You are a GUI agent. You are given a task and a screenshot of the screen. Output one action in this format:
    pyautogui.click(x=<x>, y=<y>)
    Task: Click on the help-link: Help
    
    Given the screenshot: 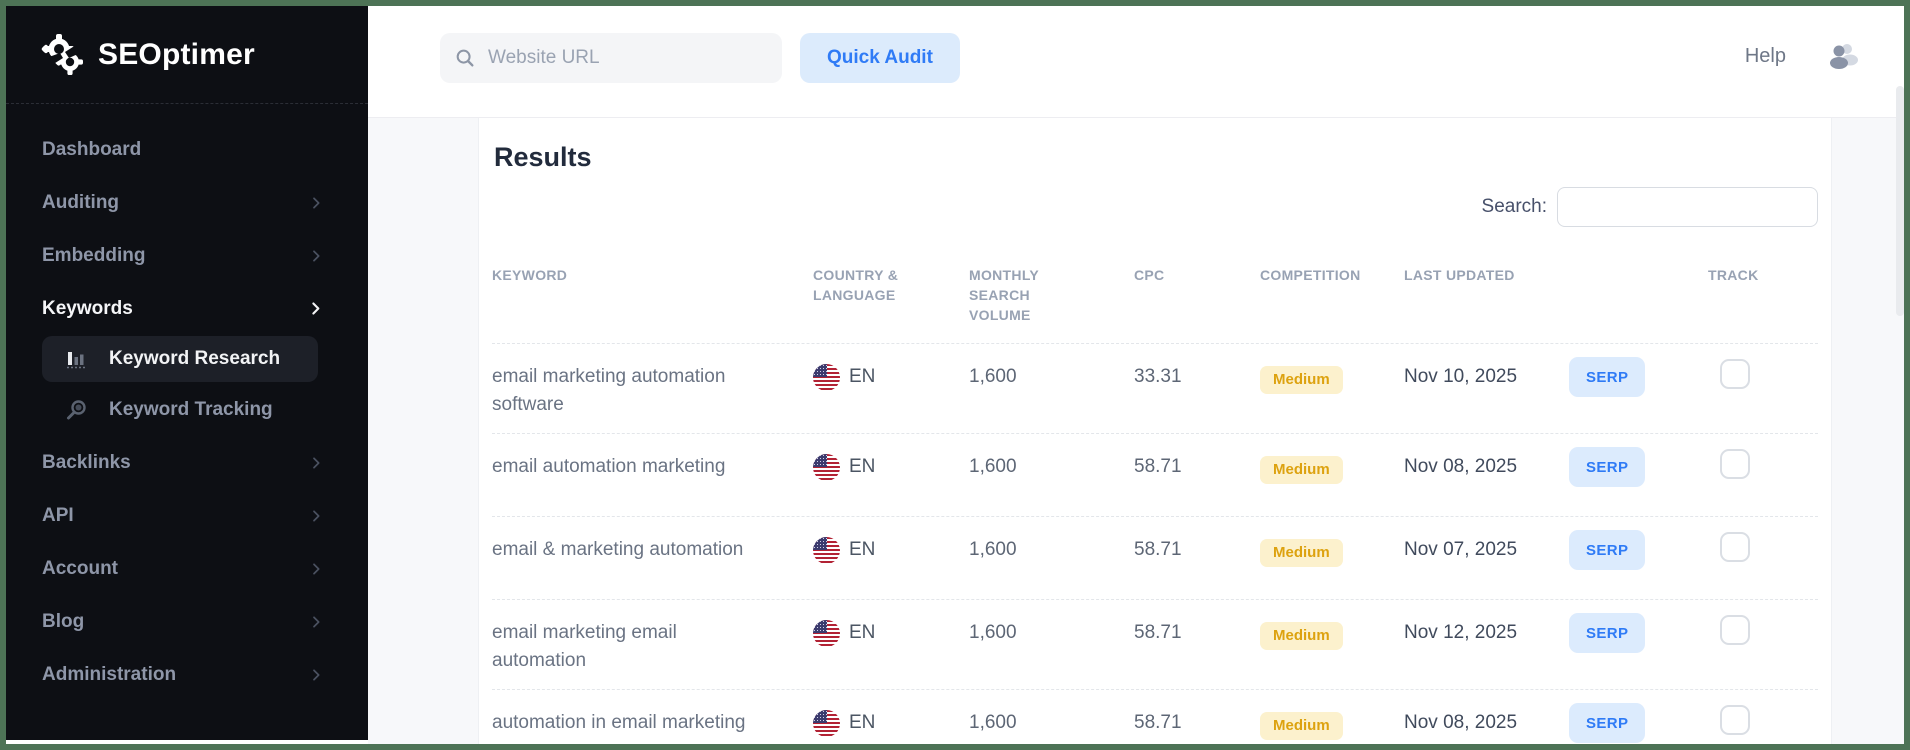 What is the action you would take?
    pyautogui.click(x=1765, y=56)
    